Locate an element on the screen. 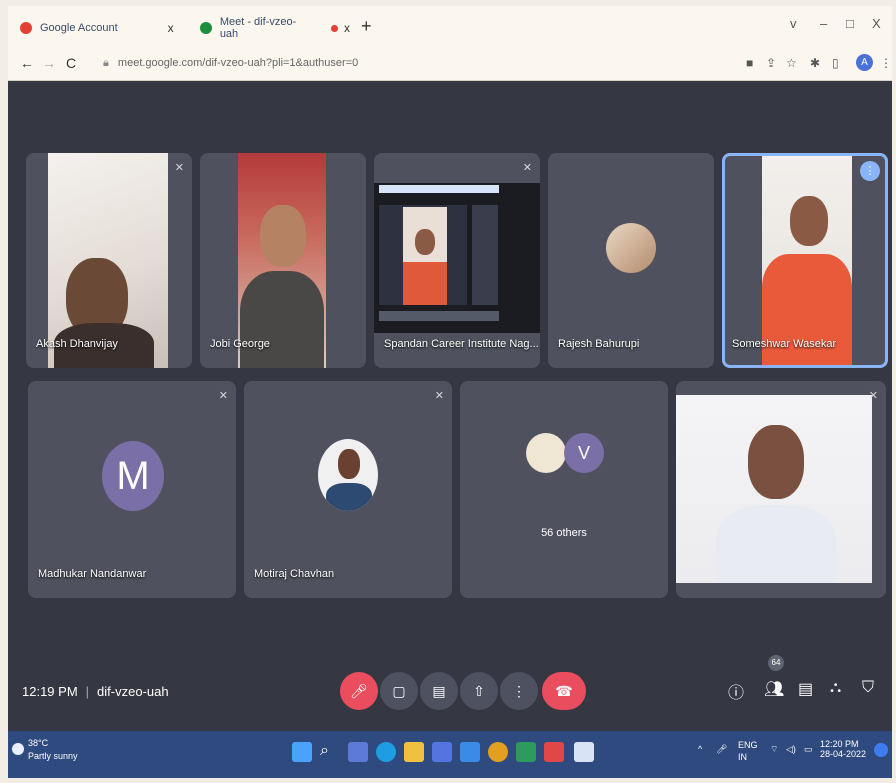 This screenshot has height=783, width=896. menu-icon: ⋮ is located at coordinates (886, 63).